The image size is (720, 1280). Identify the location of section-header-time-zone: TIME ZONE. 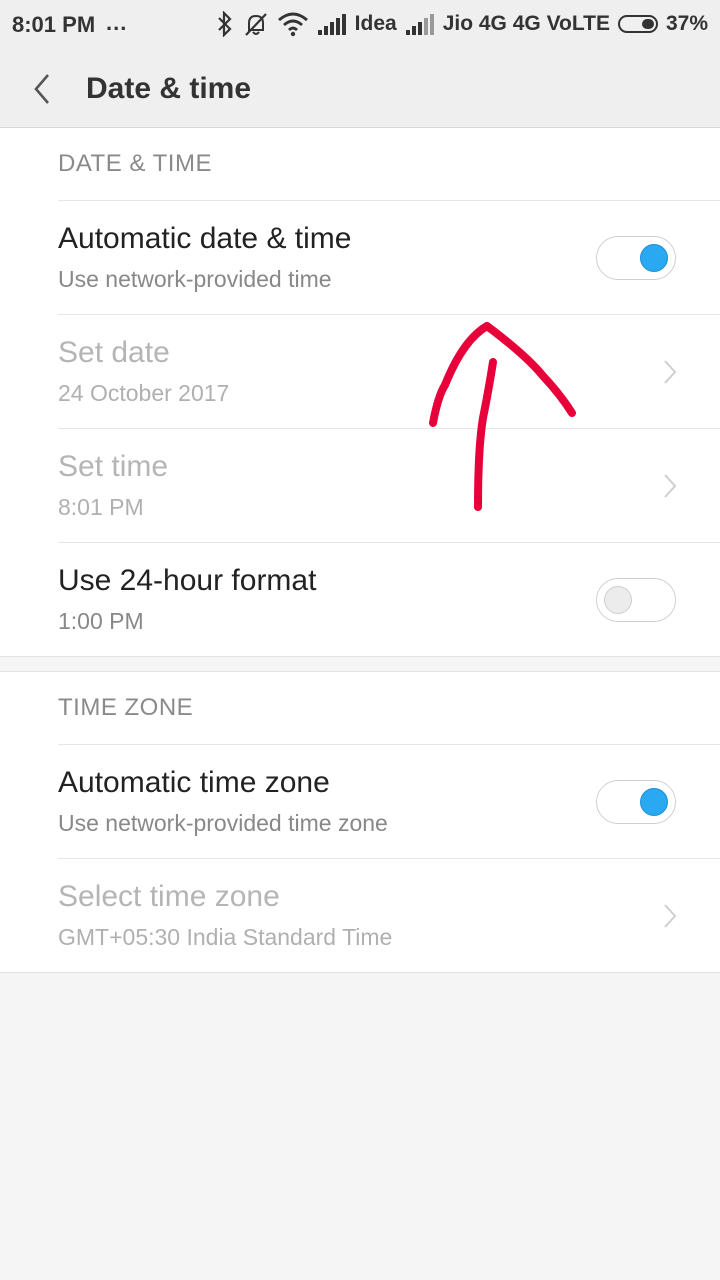
(126, 707).